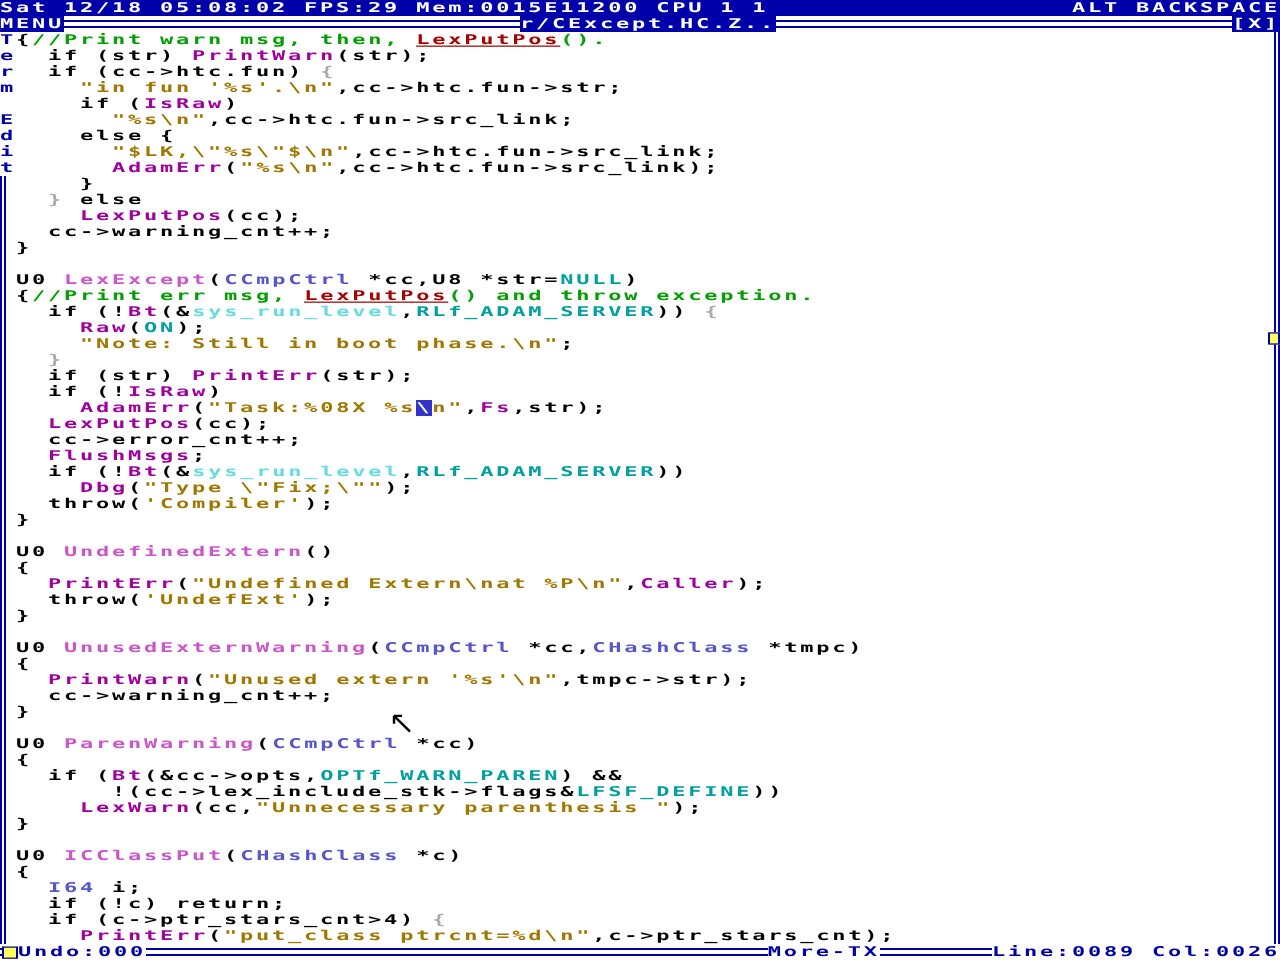 The height and width of the screenshot is (960, 1280). Describe the element at coordinates (1274, 338) in the screenshot. I see `scroll-thumb` at that location.